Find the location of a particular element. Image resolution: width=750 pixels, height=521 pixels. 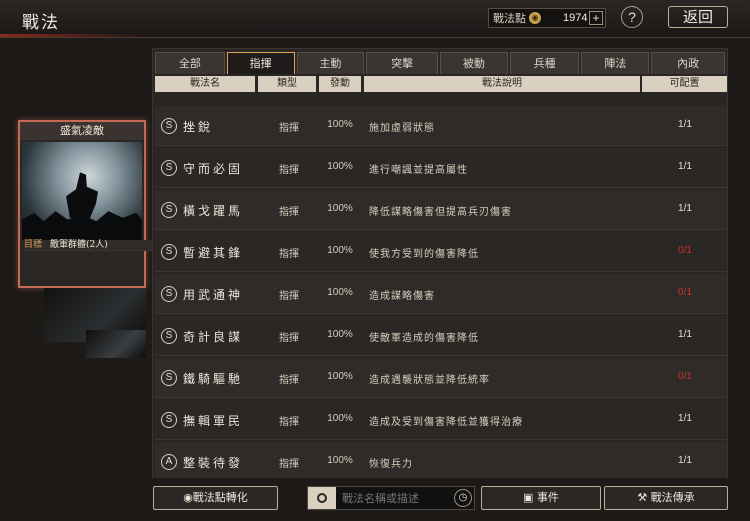

search-input is located at coordinates (392, 498).